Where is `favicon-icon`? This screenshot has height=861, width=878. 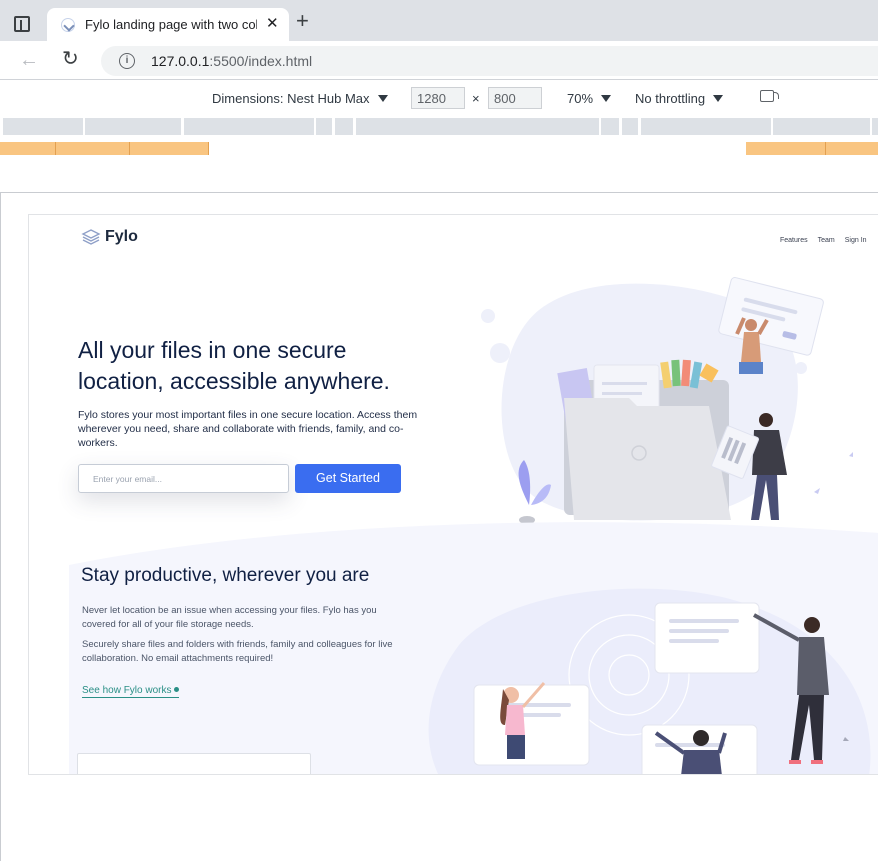
favicon-icon is located at coordinates (68, 25).